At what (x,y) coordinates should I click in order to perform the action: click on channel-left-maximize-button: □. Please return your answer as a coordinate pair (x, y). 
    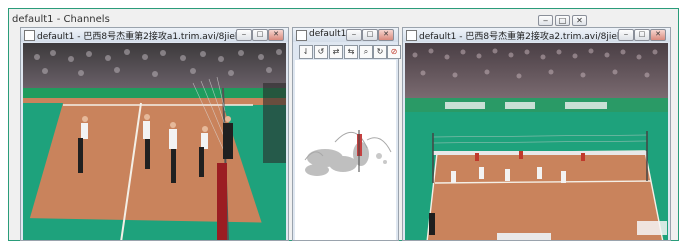
    Looking at the image, I should click on (260, 35).